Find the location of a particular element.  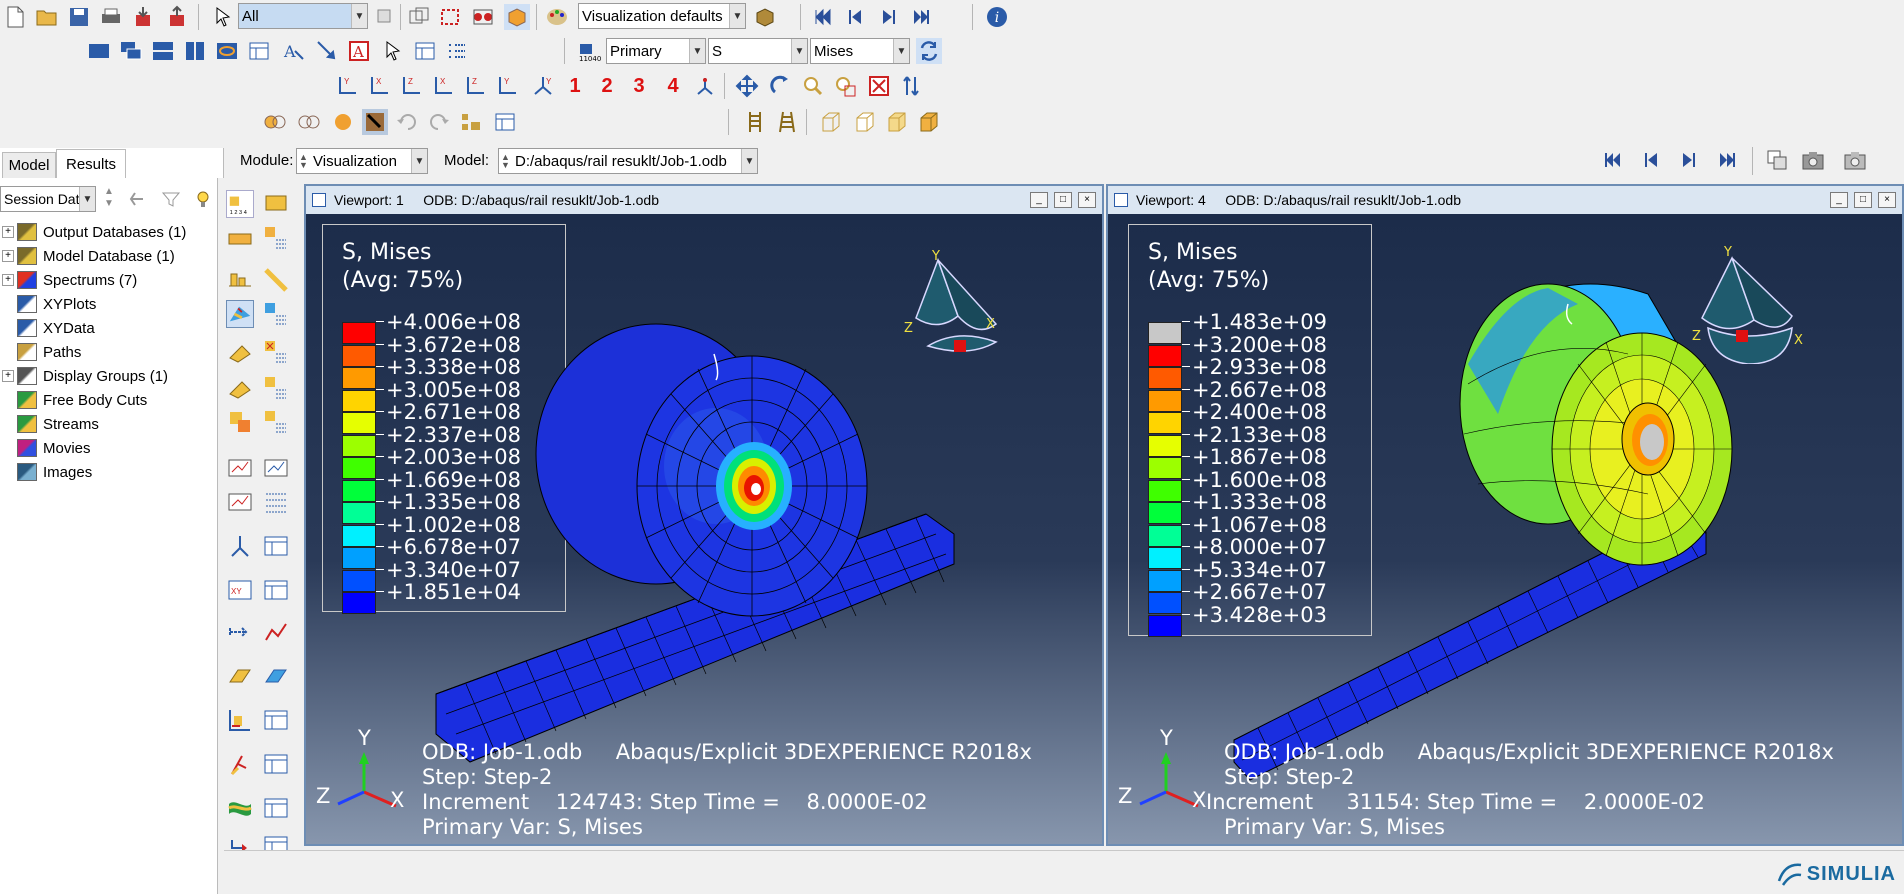

text-annotation-icon: A is located at coordinates (293, 51).